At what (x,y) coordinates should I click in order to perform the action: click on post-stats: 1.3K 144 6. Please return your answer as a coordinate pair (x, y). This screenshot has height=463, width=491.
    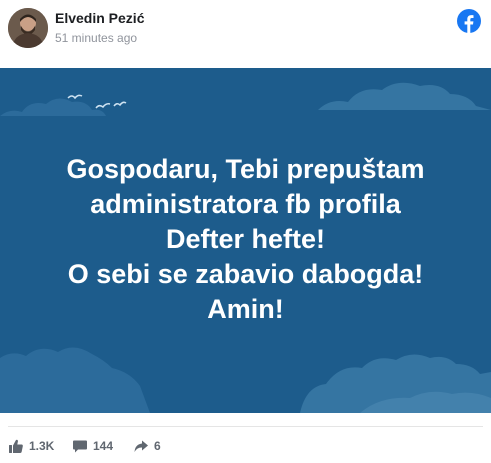
    Looking at the image, I should click on (245, 447).